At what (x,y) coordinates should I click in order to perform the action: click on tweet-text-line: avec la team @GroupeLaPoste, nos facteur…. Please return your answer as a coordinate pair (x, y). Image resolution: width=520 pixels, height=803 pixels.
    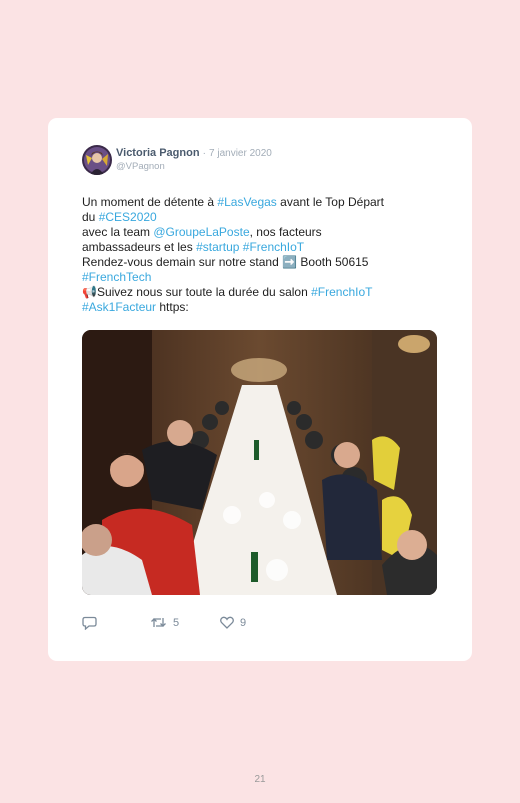
    Looking at the image, I should click on (267, 232).